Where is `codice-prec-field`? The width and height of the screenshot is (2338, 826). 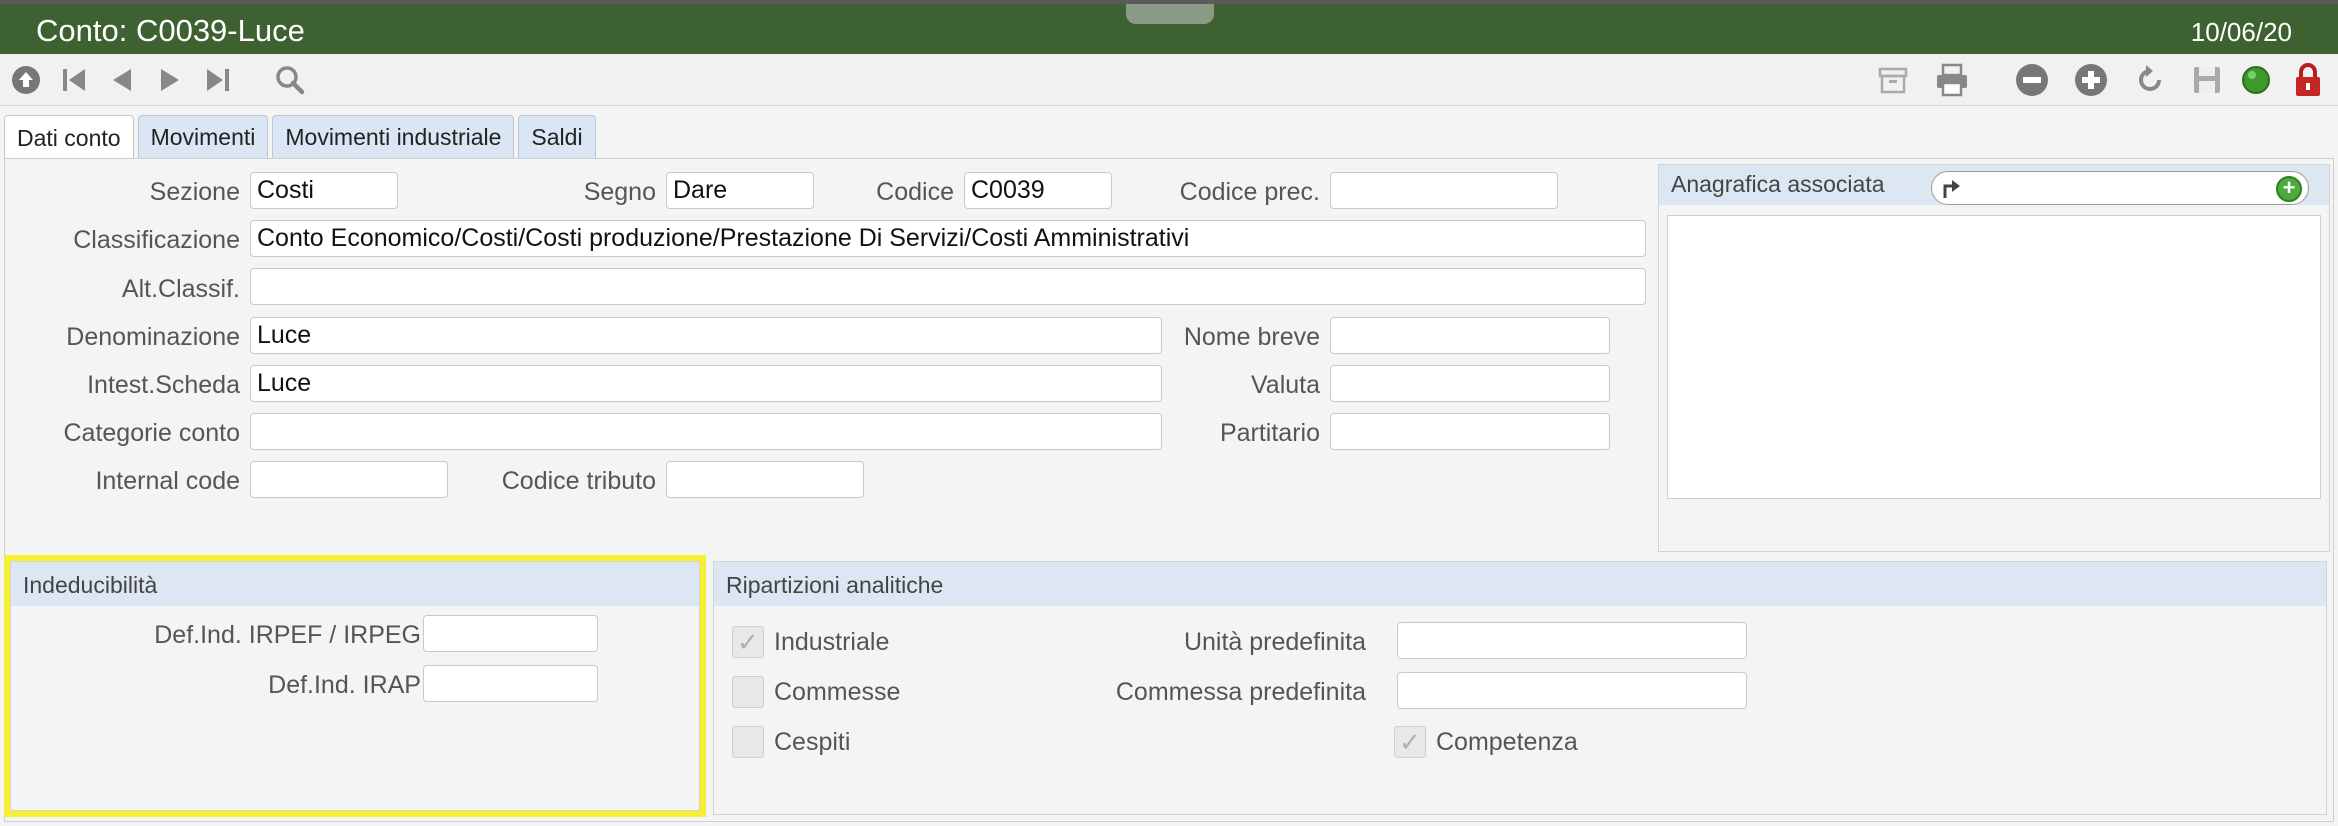 codice-prec-field is located at coordinates (1444, 190).